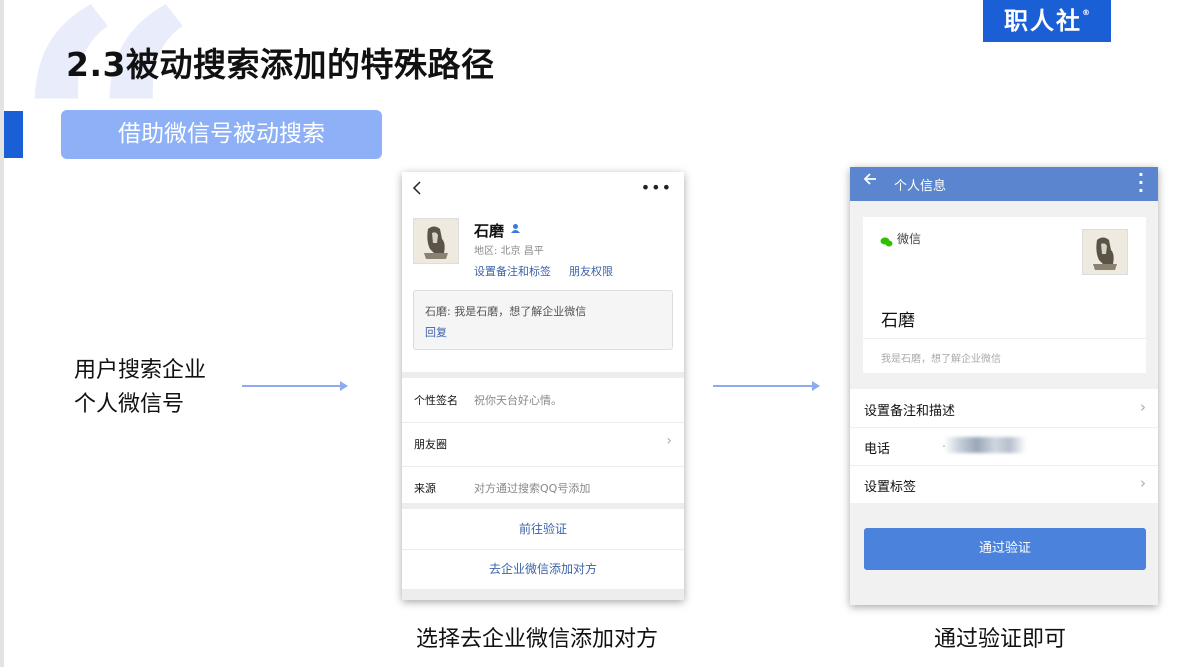 This screenshot has width=1199, height=667. What do you see at coordinates (543, 529) in the screenshot?
I see `go-verify-button: 前往验证` at bounding box center [543, 529].